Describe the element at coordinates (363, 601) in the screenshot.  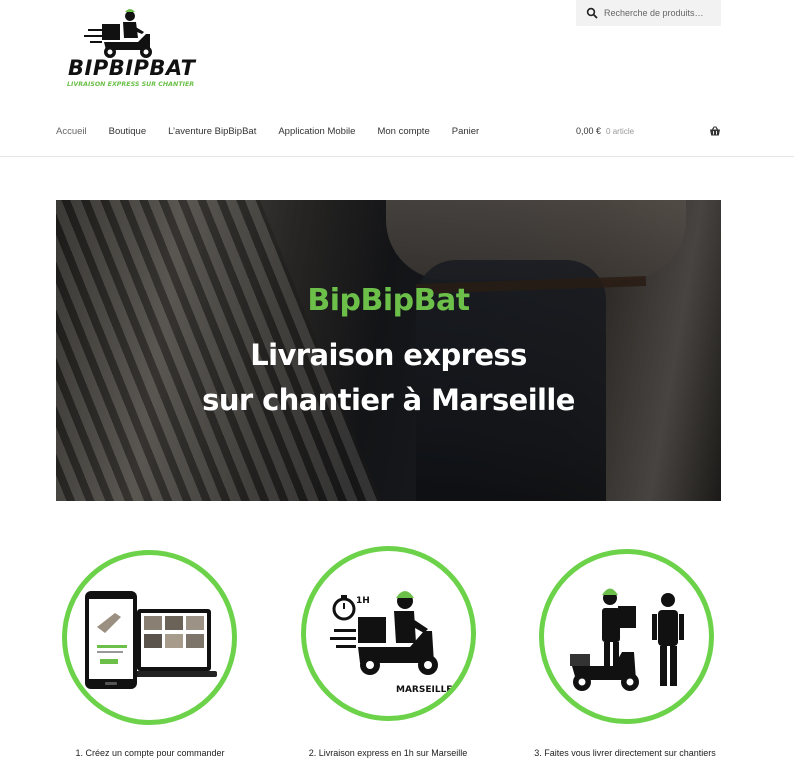
I see `timer-label: 1H` at that location.